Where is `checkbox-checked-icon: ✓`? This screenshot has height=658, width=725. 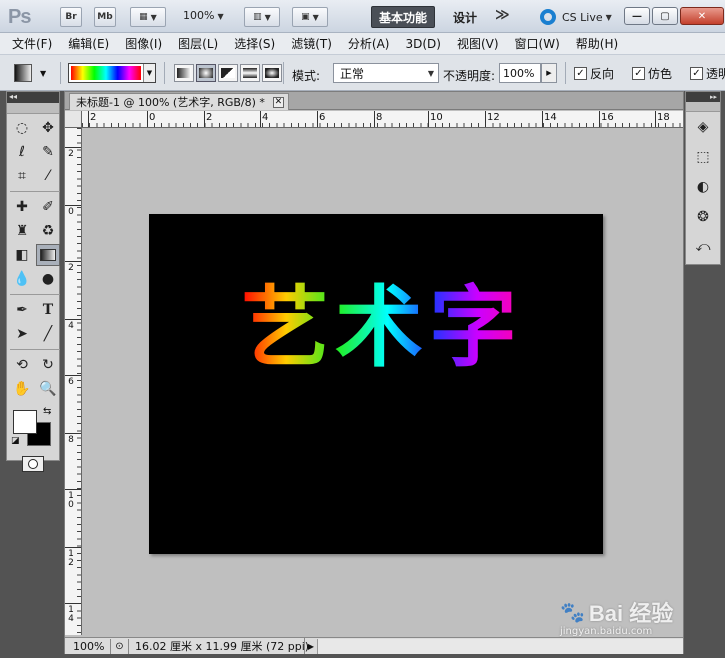 checkbox-checked-icon: ✓ is located at coordinates (696, 73).